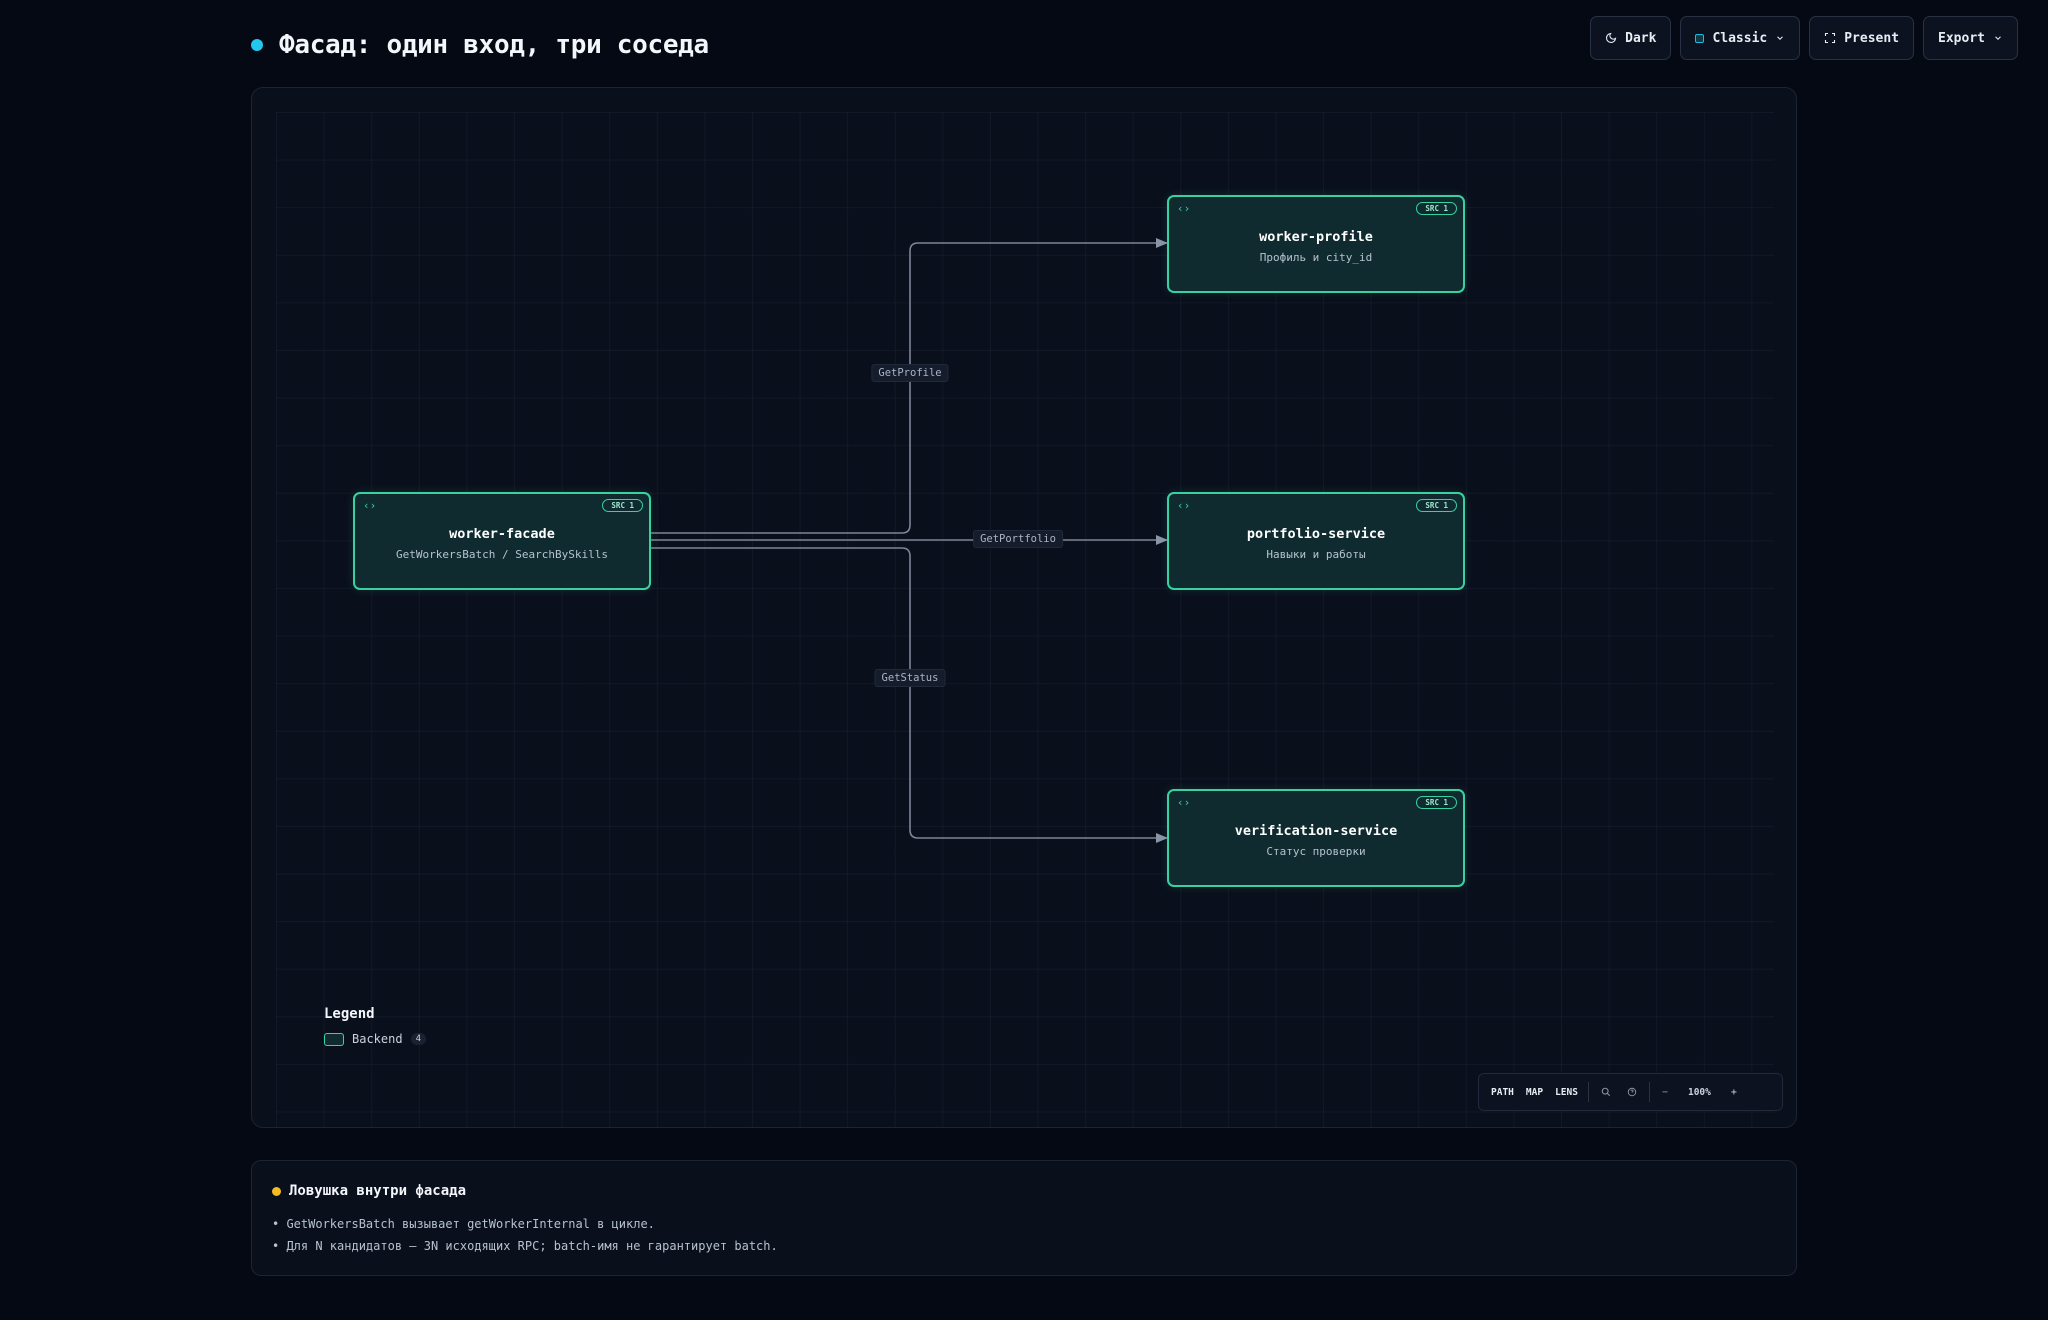 The height and width of the screenshot is (1320, 2048). I want to click on node-subtitle: Статус проверки, so click(1316, 851).